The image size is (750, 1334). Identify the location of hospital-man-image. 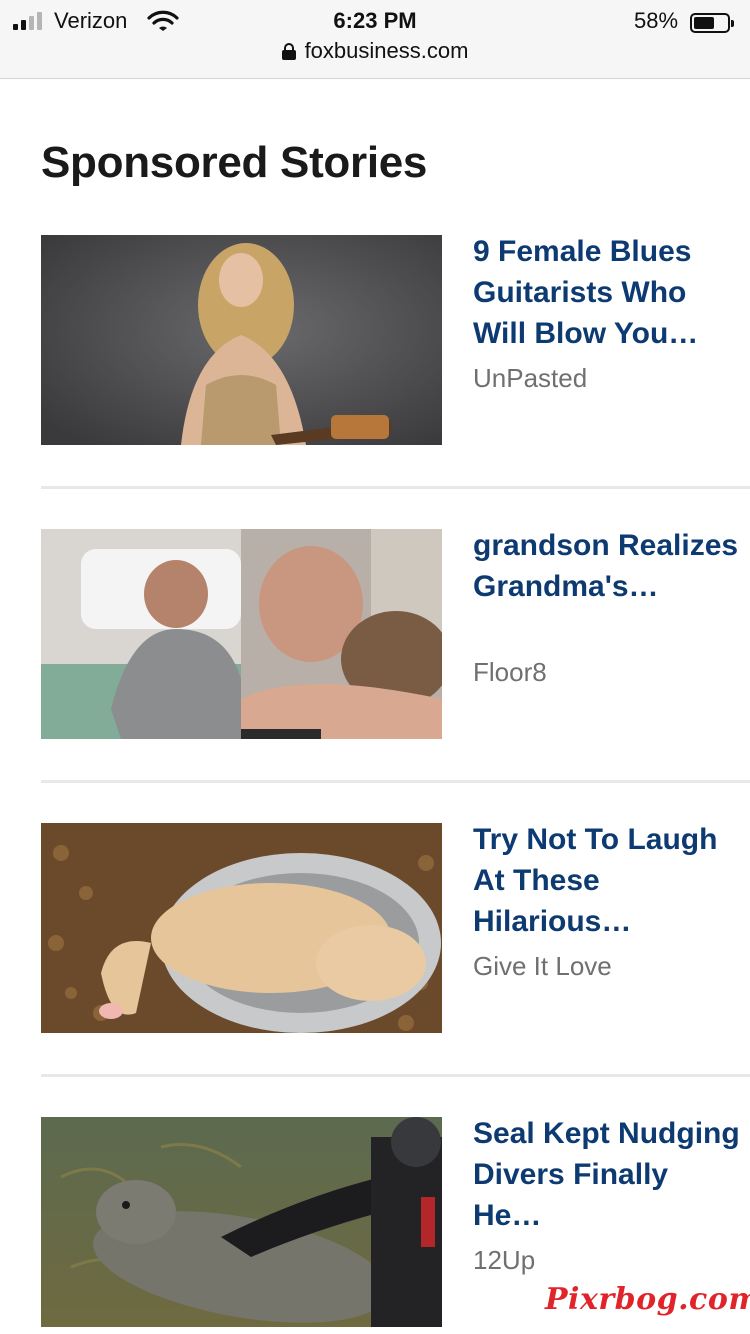
(241, 634).